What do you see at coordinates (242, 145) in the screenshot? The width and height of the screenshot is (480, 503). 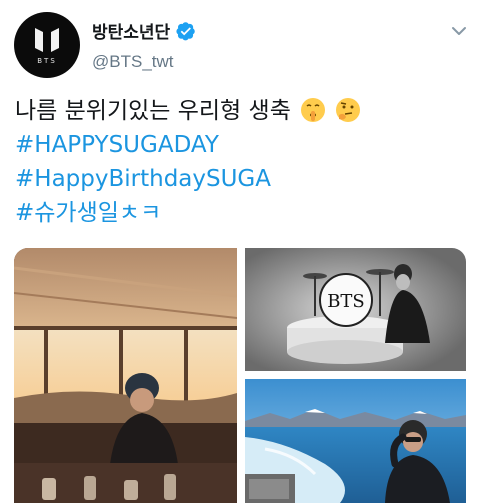 I see `hashtag-link: #HAPPYSUGADAY` at bounding box center [242, 145].